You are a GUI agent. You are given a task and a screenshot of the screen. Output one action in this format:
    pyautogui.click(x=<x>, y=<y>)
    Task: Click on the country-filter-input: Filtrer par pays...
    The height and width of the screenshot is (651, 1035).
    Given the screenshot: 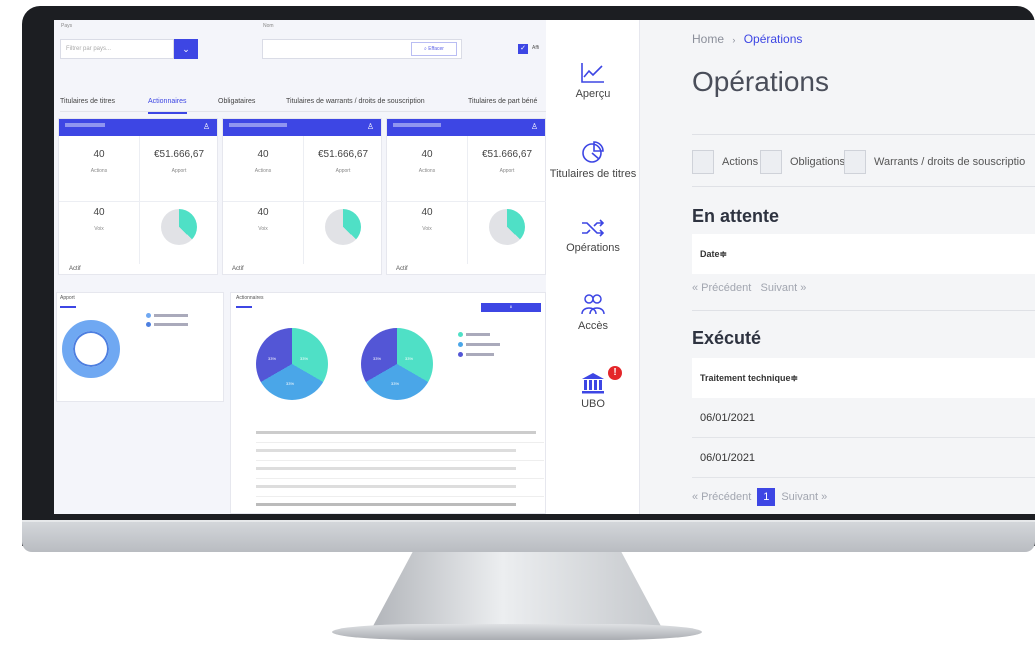 What is the action you would take?
    pyautogui.click(x=117, y=49)
    